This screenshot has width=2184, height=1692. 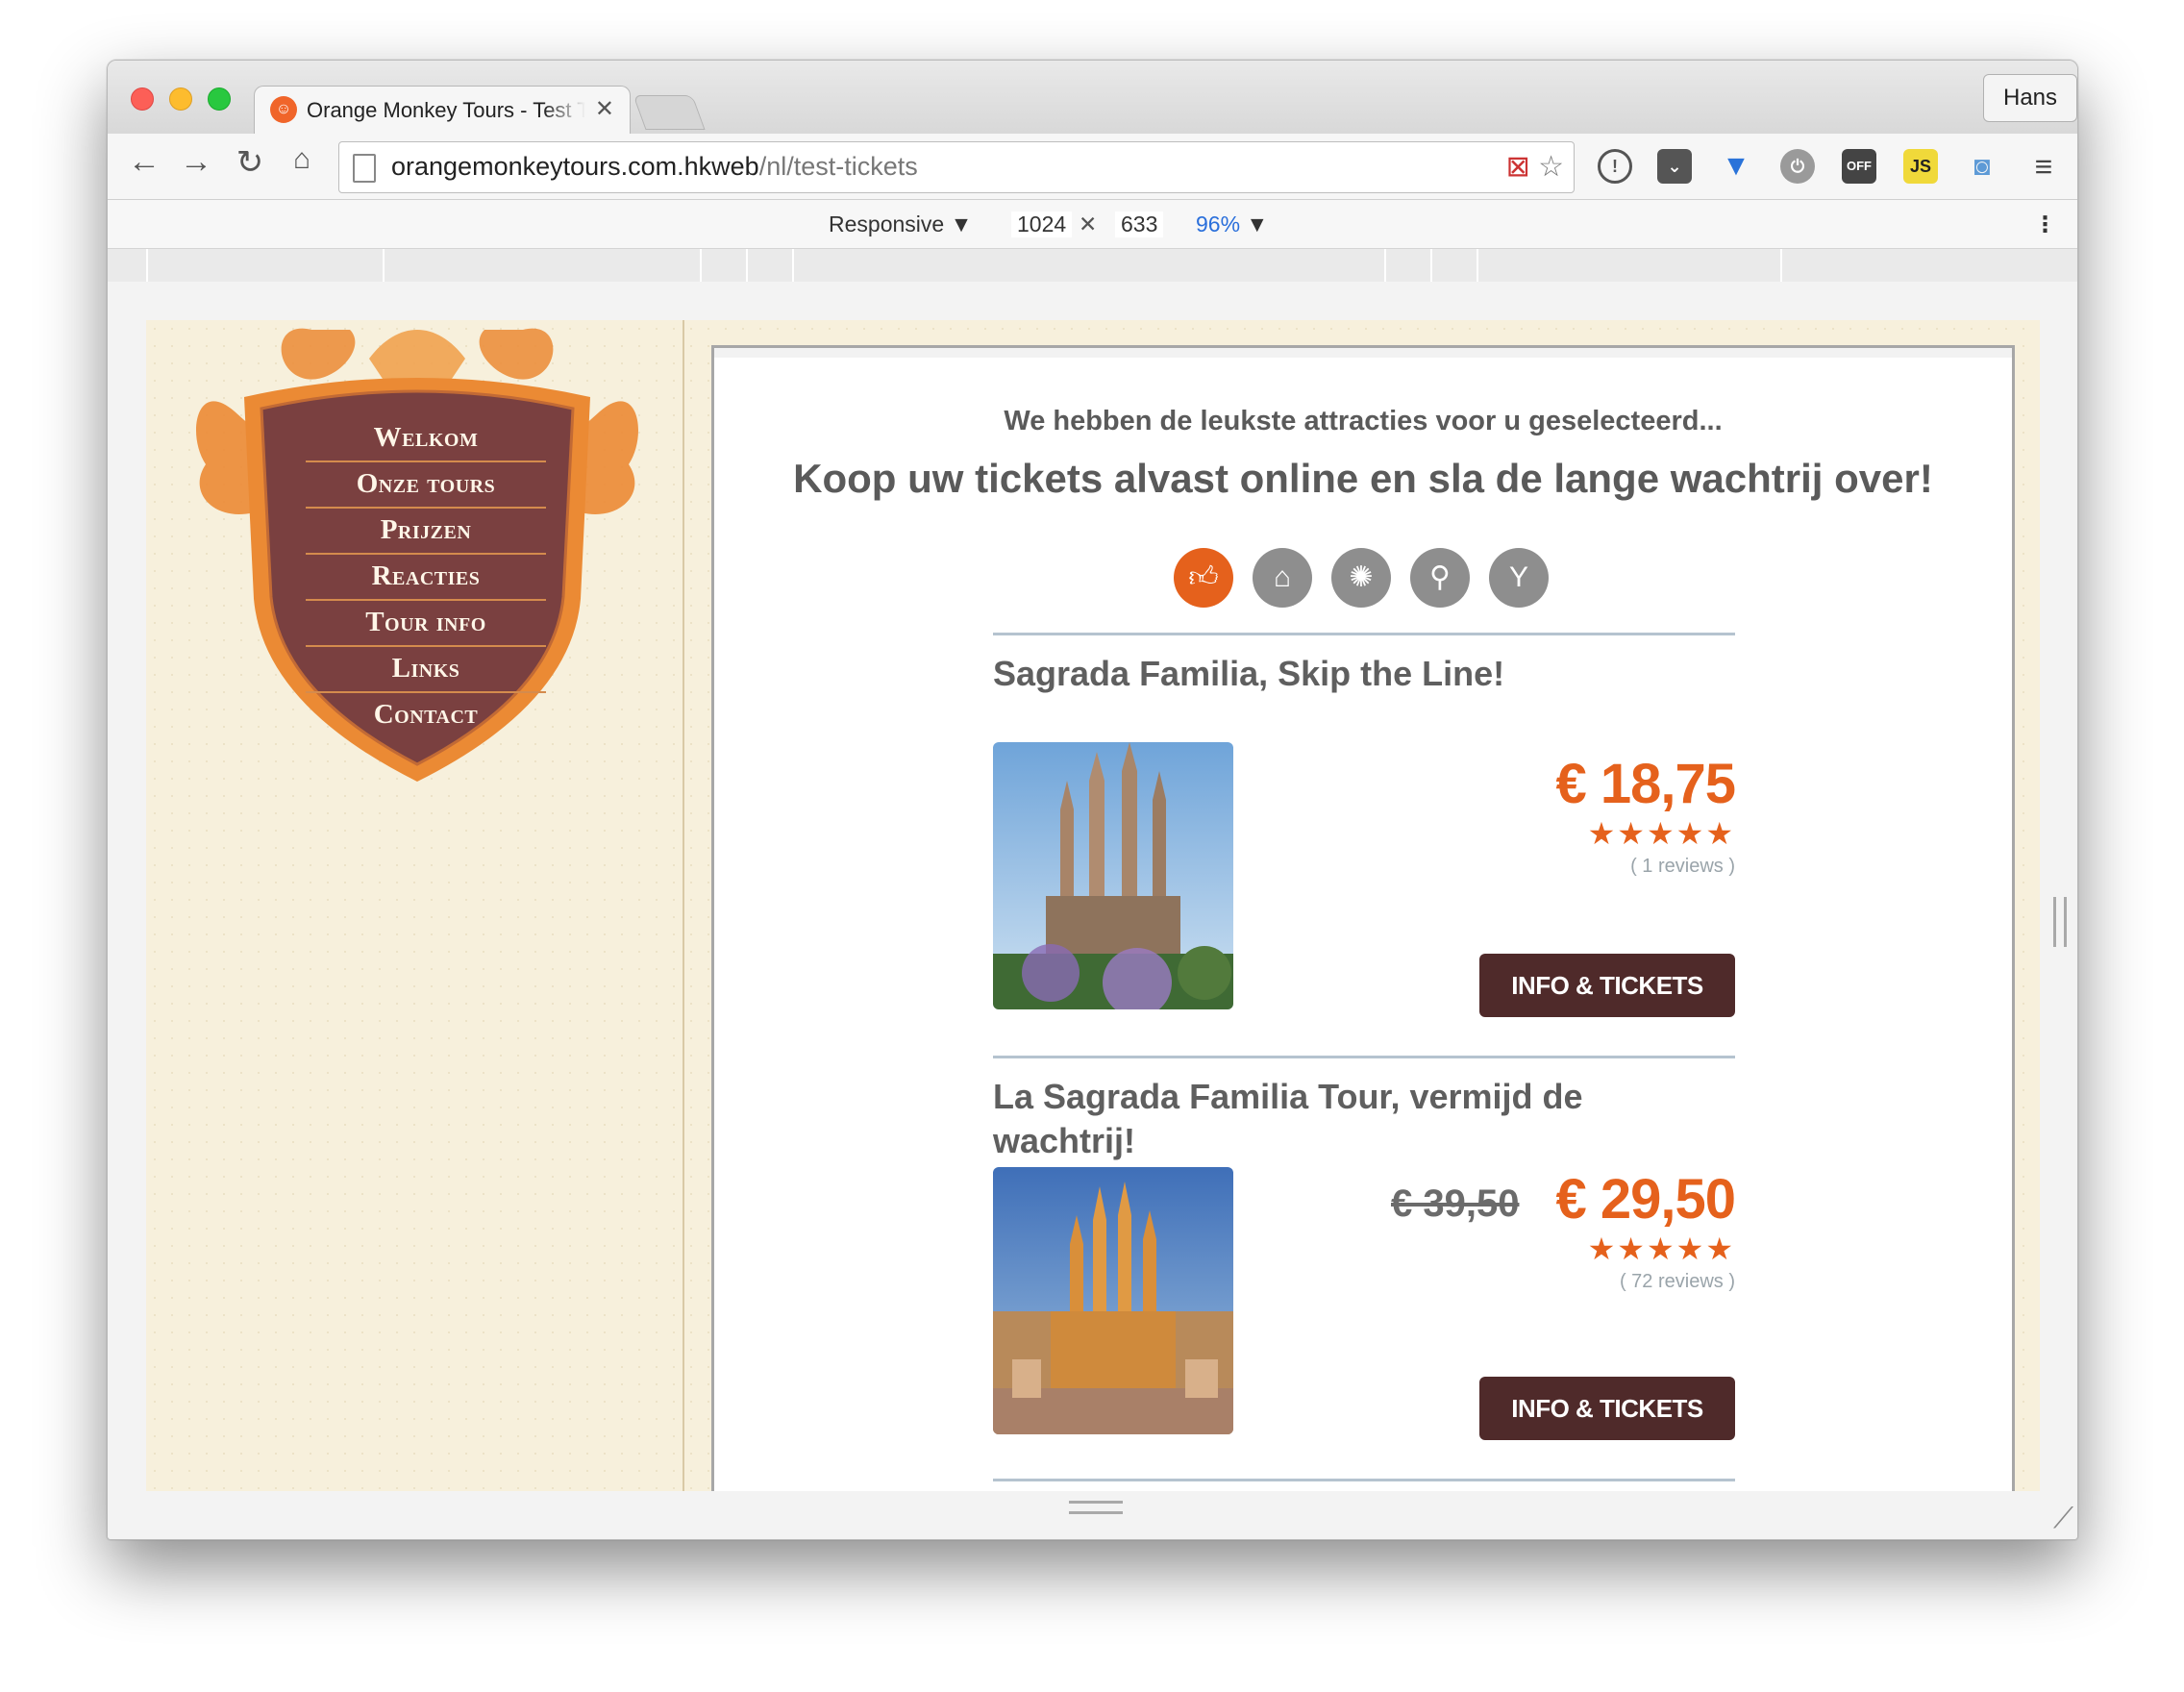 I want to click on omnibox-icons: ⊠ ☆, so click(x=1535, y=167).